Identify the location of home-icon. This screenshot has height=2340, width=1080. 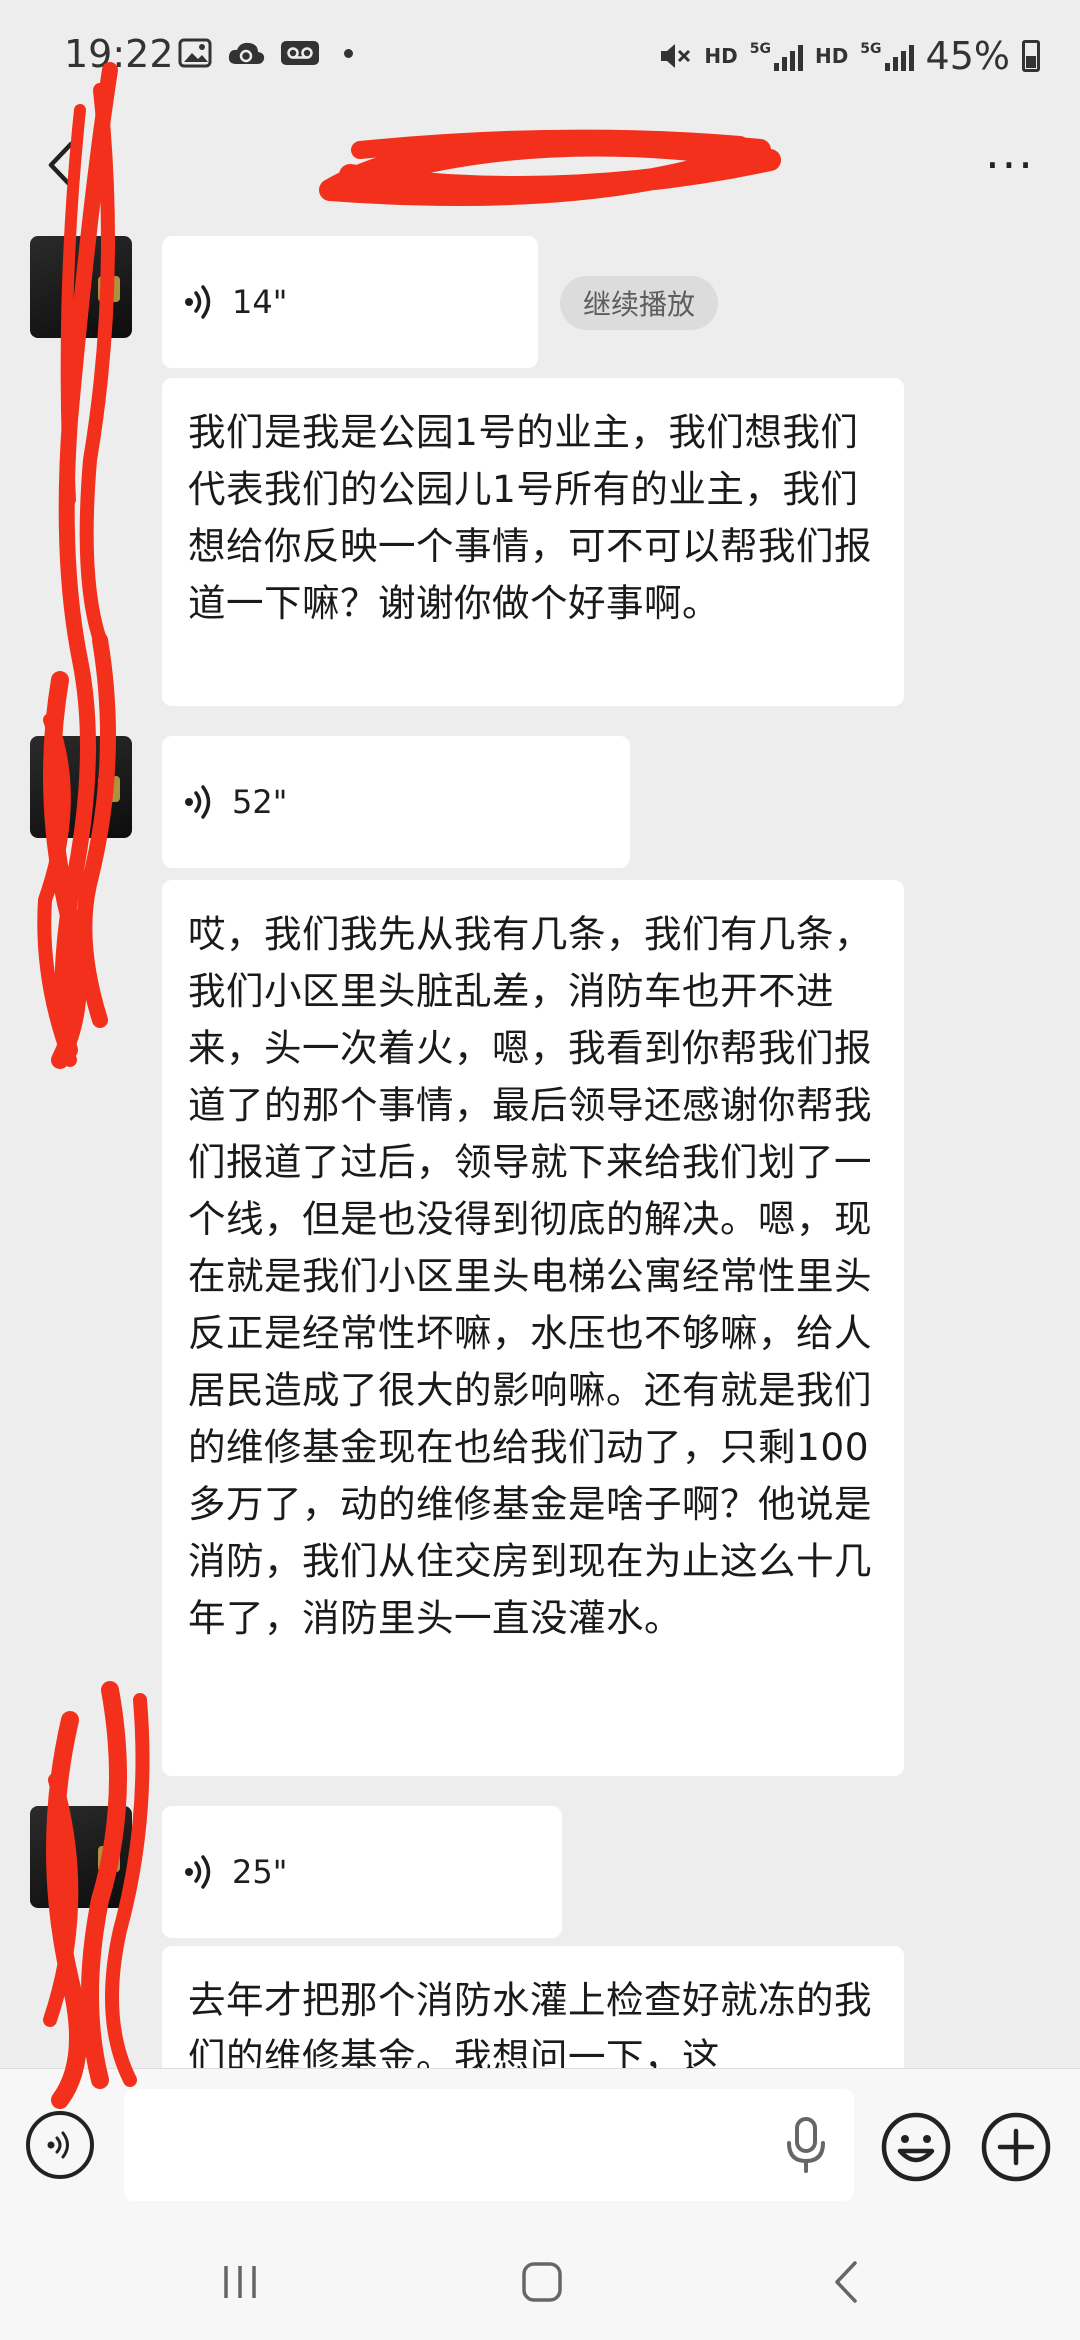
(542, 2282).